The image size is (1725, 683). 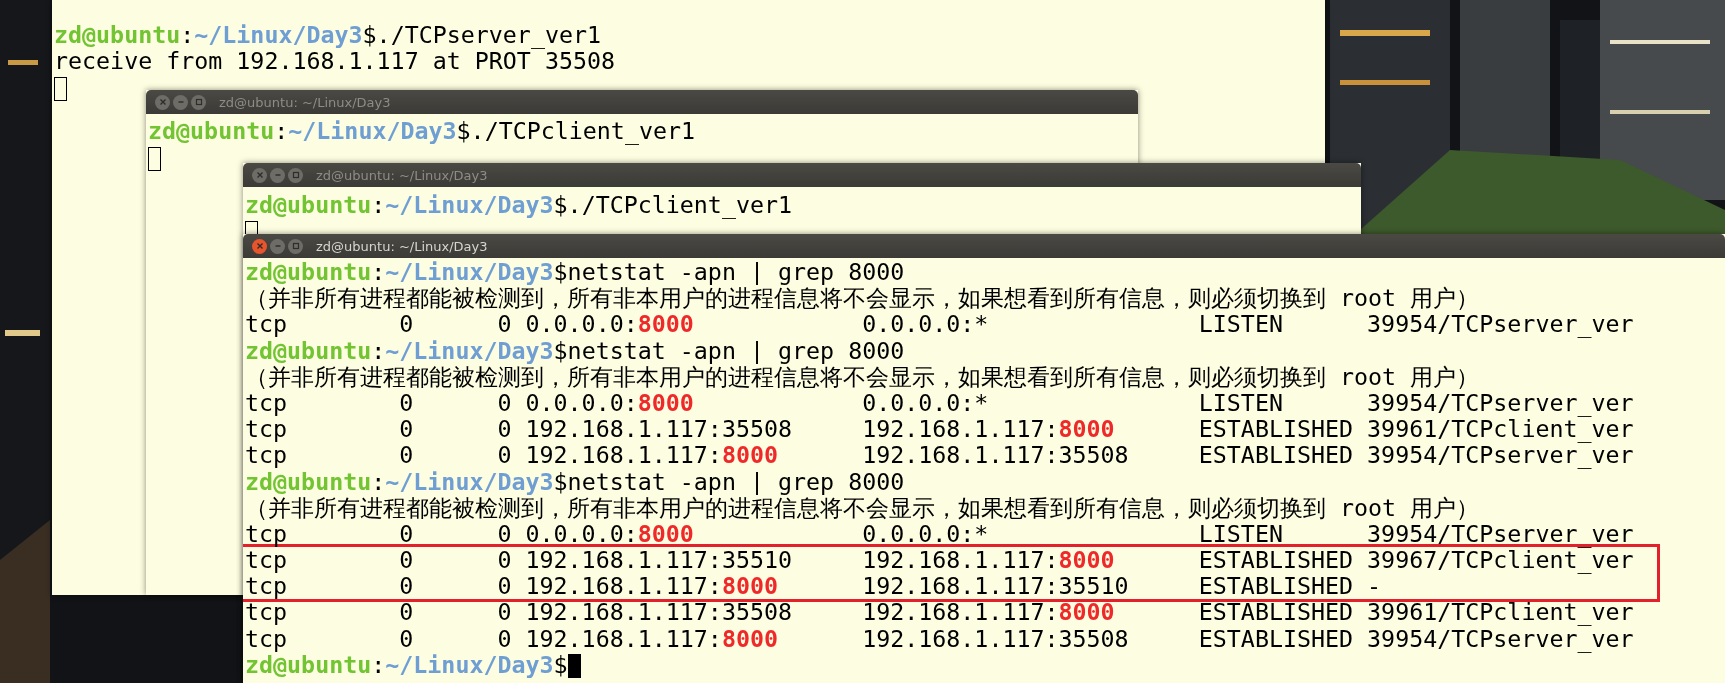 I want to click on output-line: receive from 192.168.1.117 at PROT 35508, so click(x=335, y=61).